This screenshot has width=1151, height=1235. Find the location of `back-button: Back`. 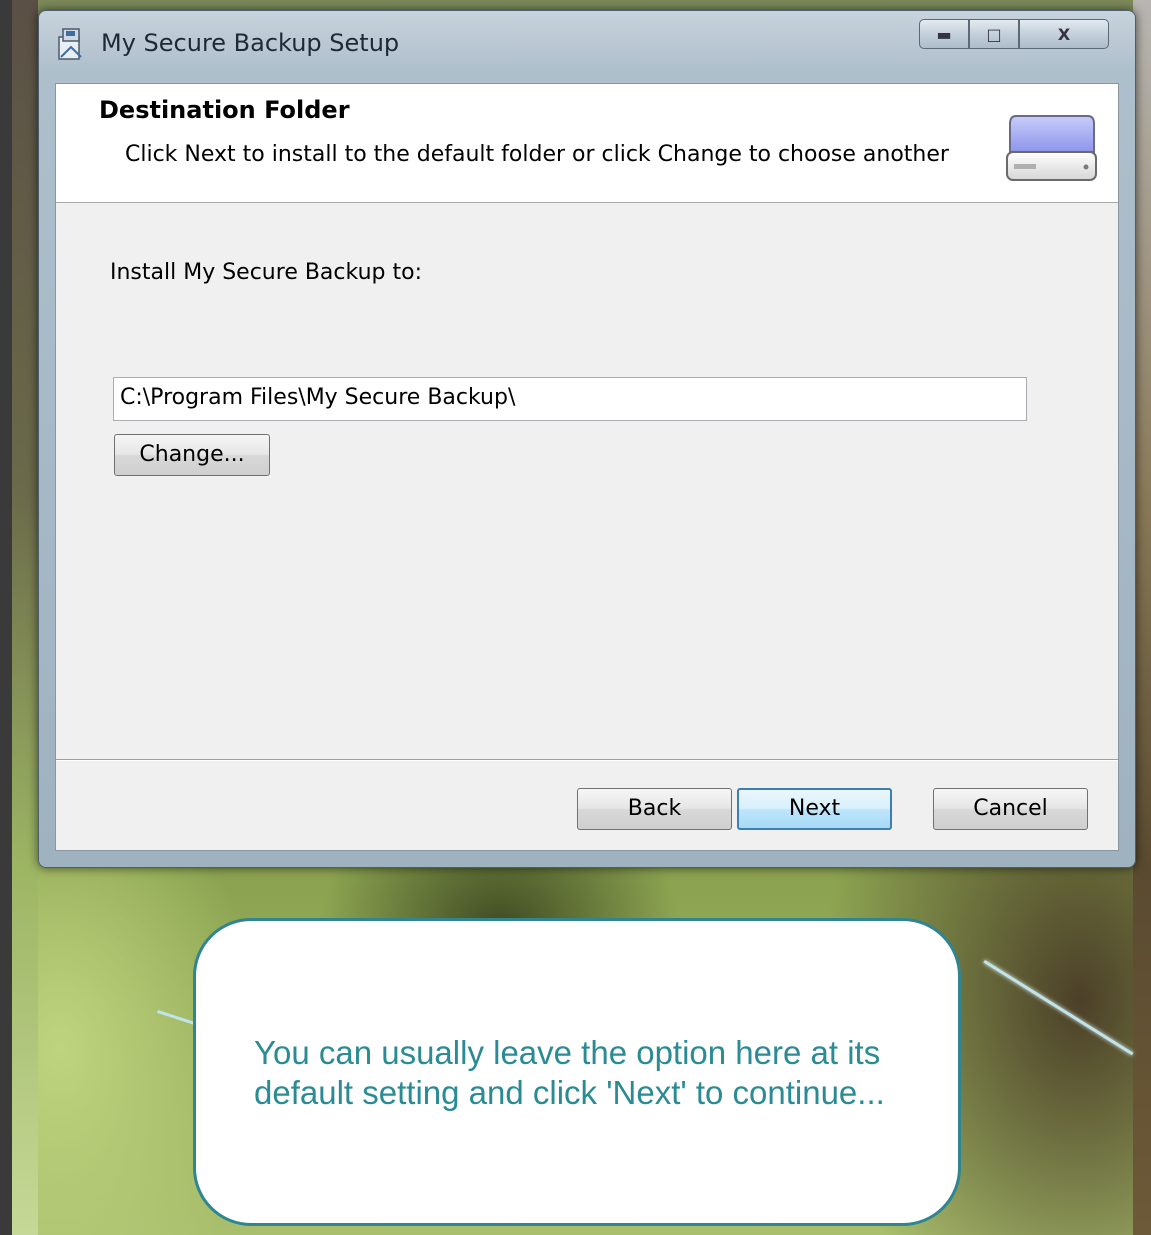

back-button: Back is located at coordinates (654, 809).